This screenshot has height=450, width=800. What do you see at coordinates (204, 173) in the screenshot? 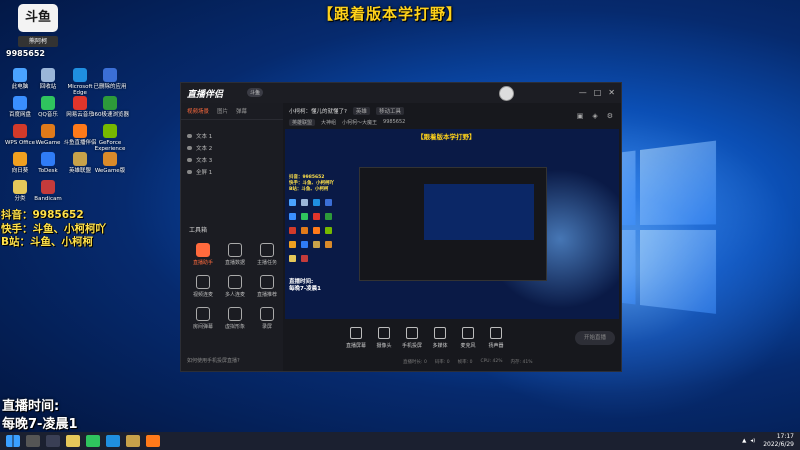
I see `scene-label: 全屏 1` at bounding box center [204, 173].